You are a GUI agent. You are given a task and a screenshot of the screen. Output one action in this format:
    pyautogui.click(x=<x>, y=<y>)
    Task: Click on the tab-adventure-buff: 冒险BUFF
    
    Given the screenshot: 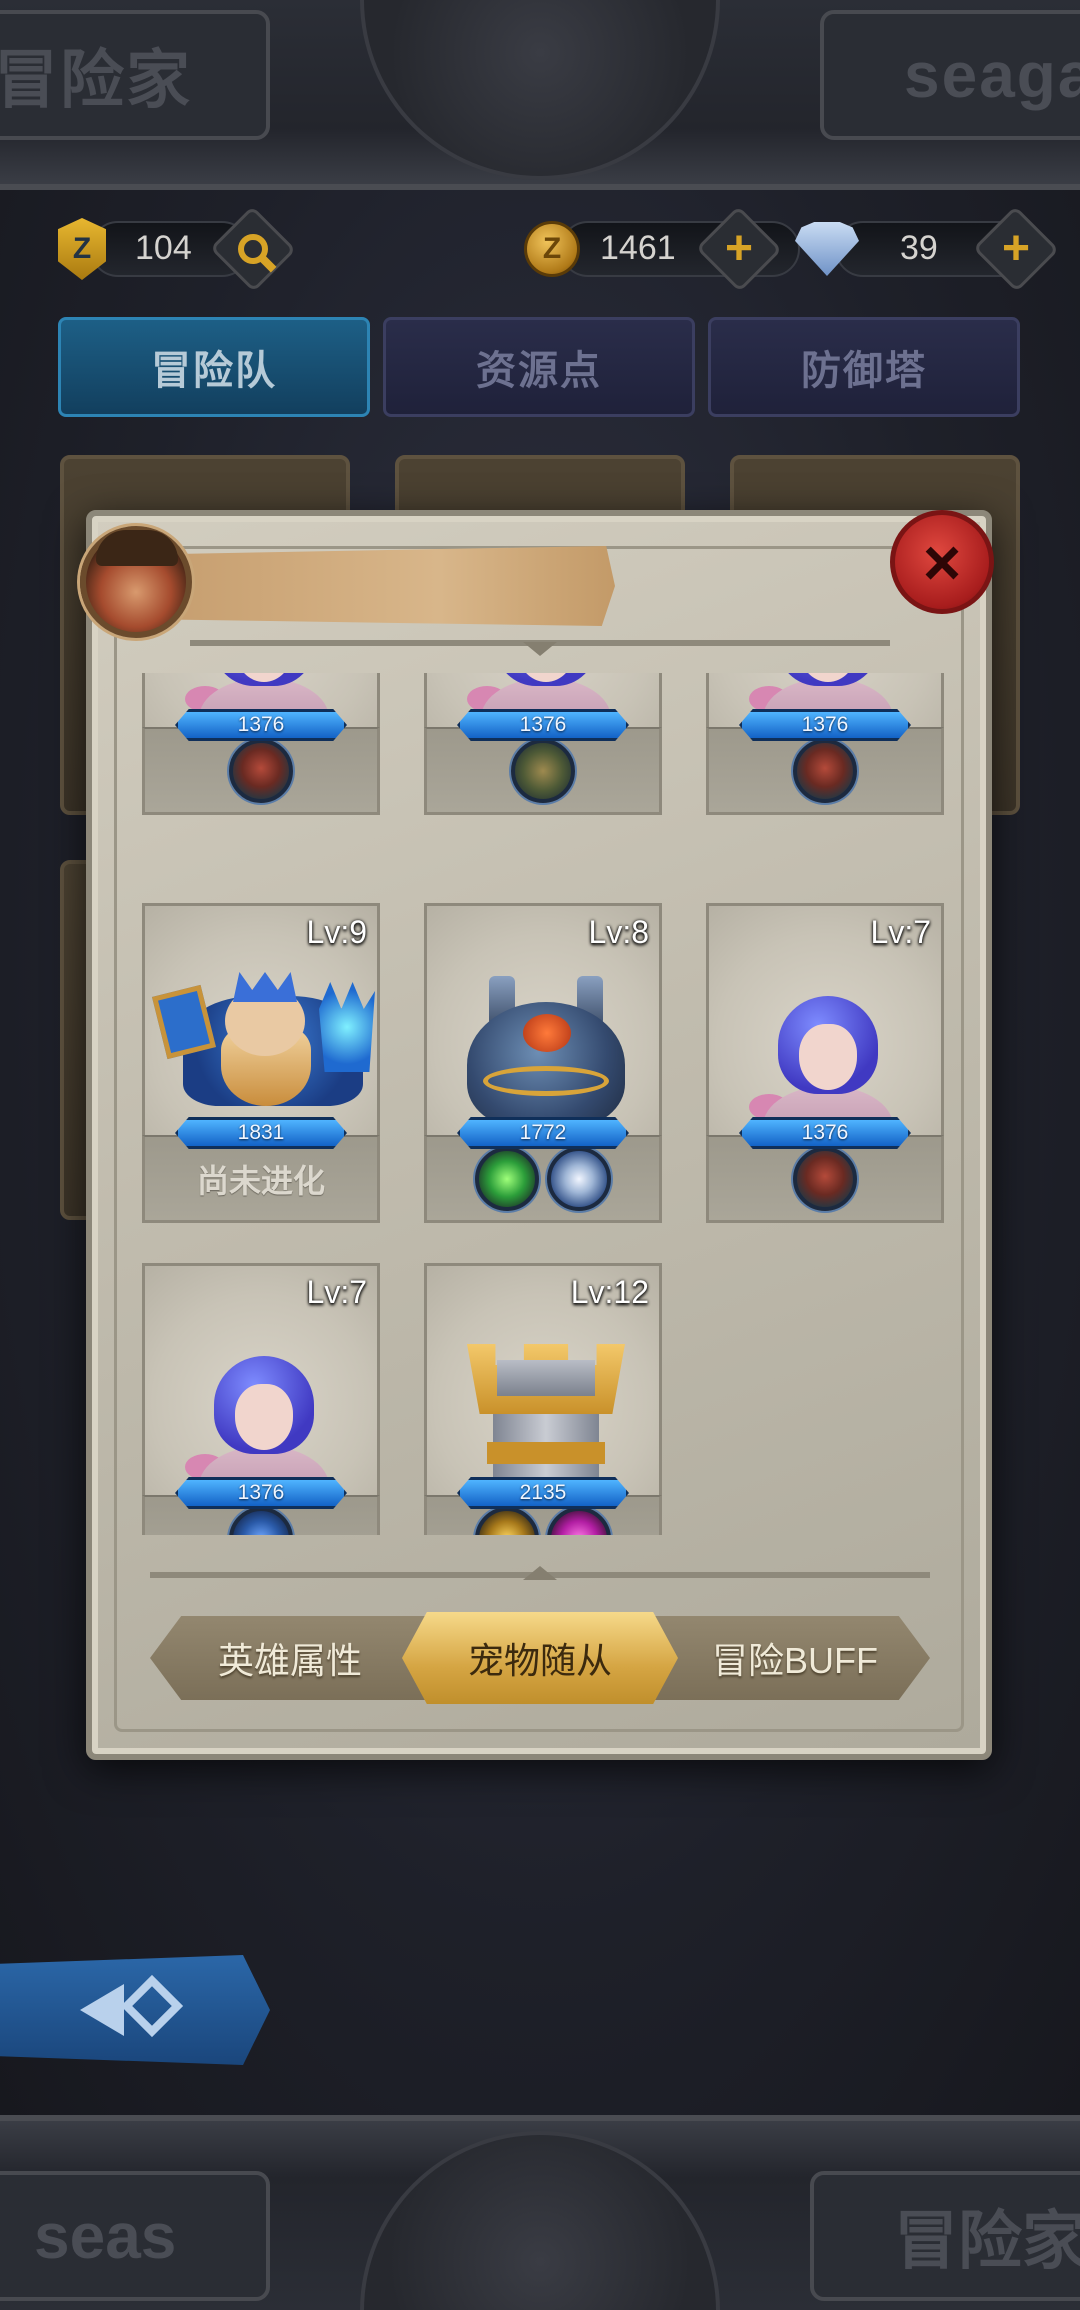 What is the action you would take?
    pyautogui.click(x=795, y=1658)
    